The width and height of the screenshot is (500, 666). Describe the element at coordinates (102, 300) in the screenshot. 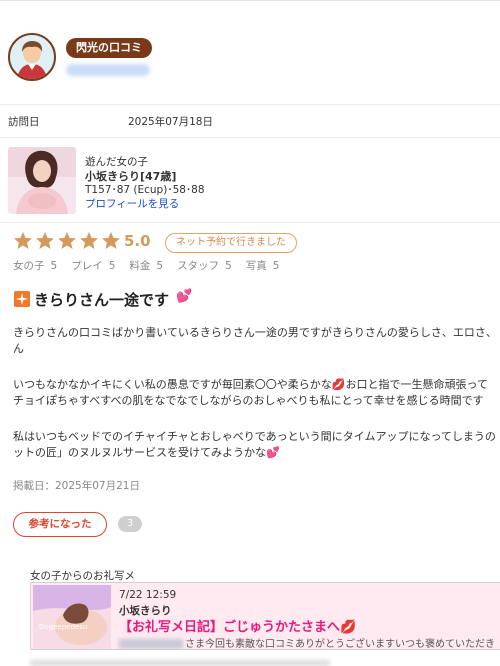

I see `review-title: きらりさん一途です` at that location.